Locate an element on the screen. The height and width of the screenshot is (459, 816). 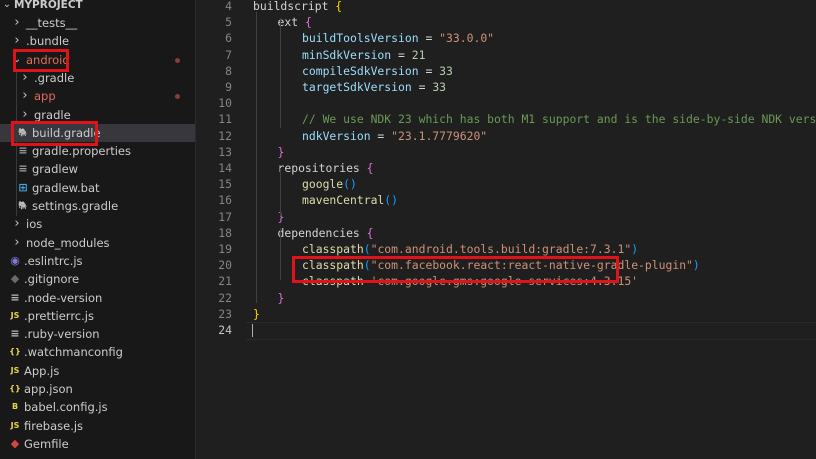
line-number: 17 is located at coordinates (225, 216).